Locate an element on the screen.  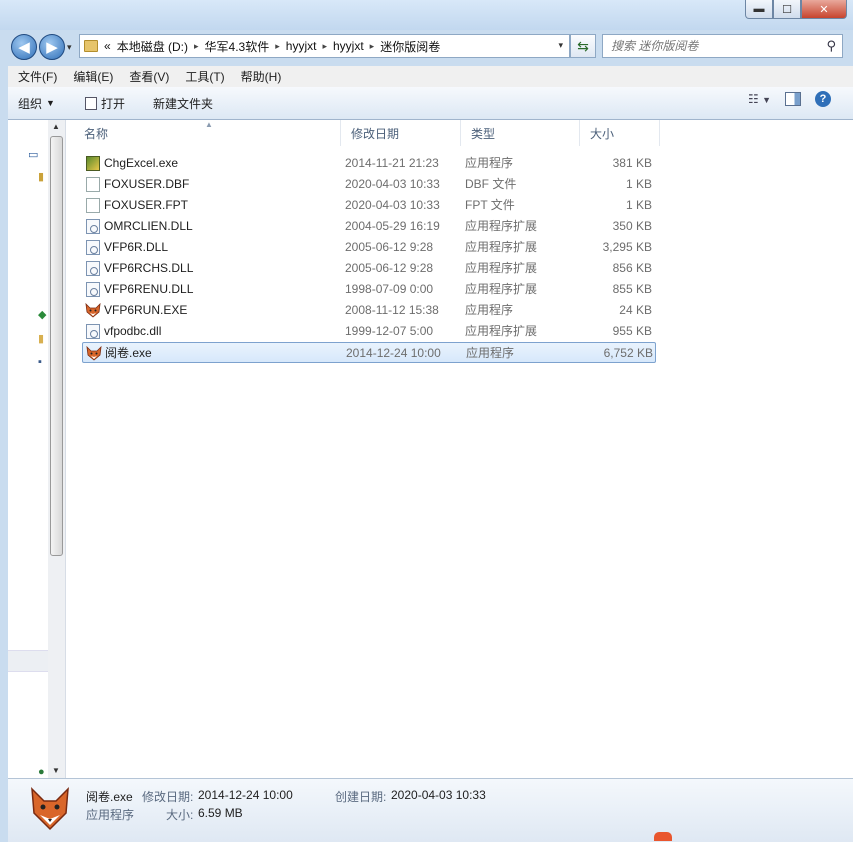
folder-icon: ▮ is located at coordinates (41, 338).